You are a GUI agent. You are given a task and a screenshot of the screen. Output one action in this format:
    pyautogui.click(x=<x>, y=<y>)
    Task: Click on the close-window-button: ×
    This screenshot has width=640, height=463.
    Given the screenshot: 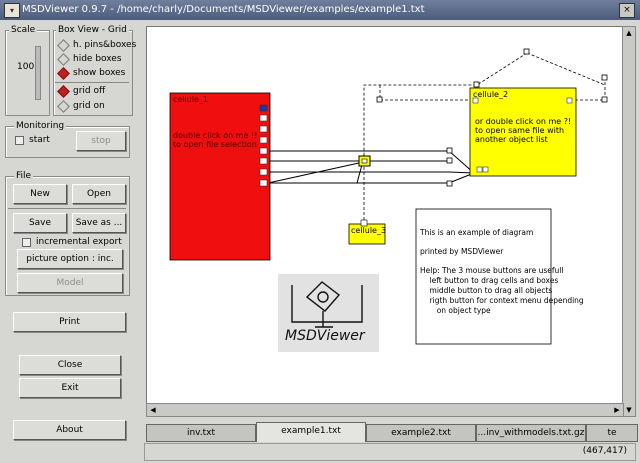 What is the action you would take?
    pyautogui.click(x=627, y=10)
    